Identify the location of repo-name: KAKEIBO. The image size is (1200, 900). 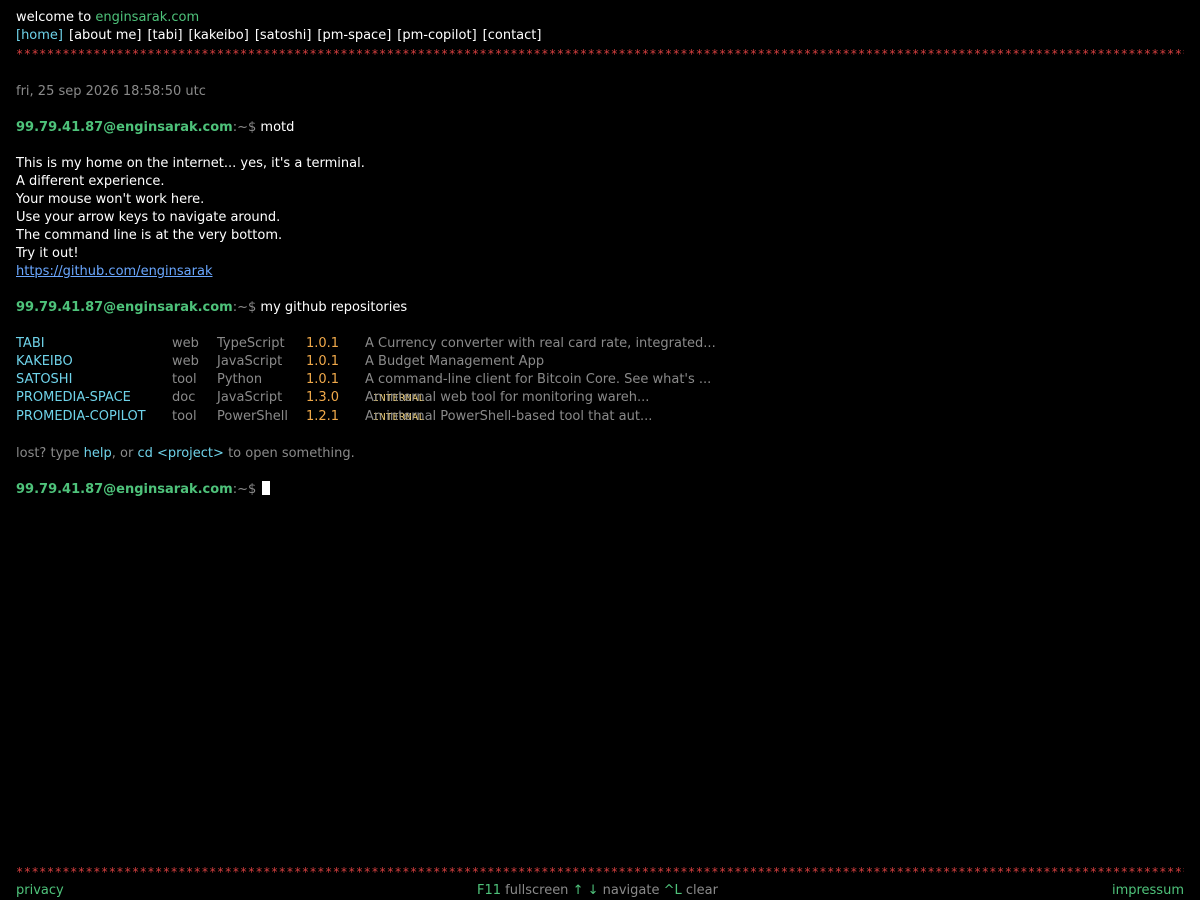
(44, 362).